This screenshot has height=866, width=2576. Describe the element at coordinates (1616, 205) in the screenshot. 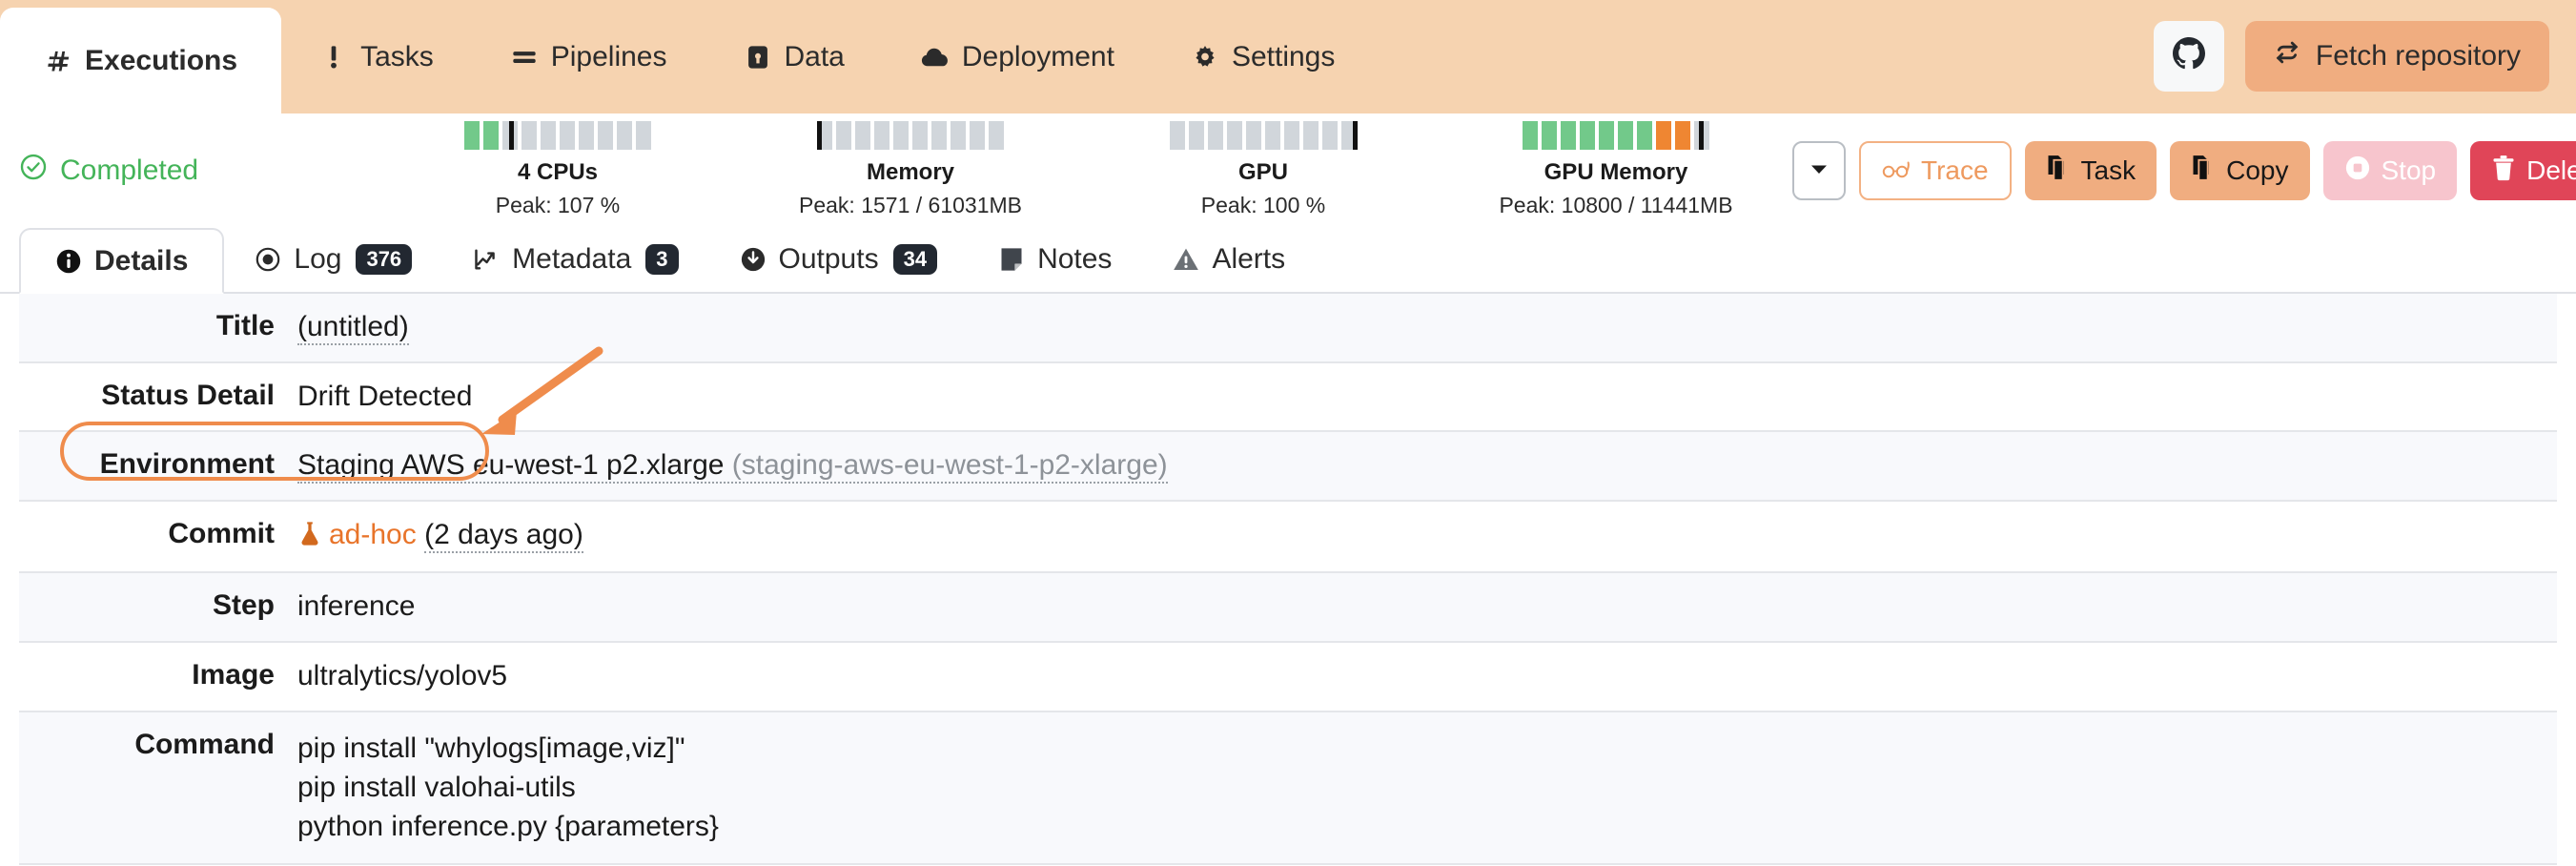

I see `meter-peak: Peak: 10800 / 11441MB` at that location.